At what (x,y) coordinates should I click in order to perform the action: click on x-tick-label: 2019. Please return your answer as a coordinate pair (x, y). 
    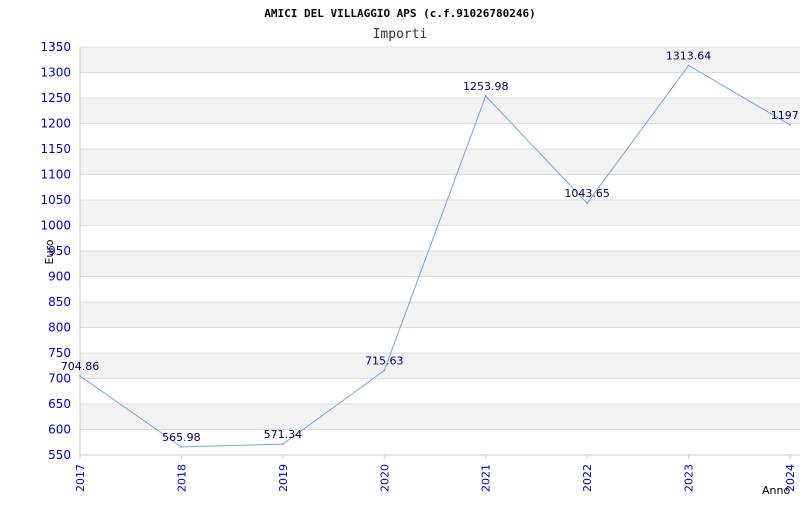
    Looking at the image, I should click on (283, 478).